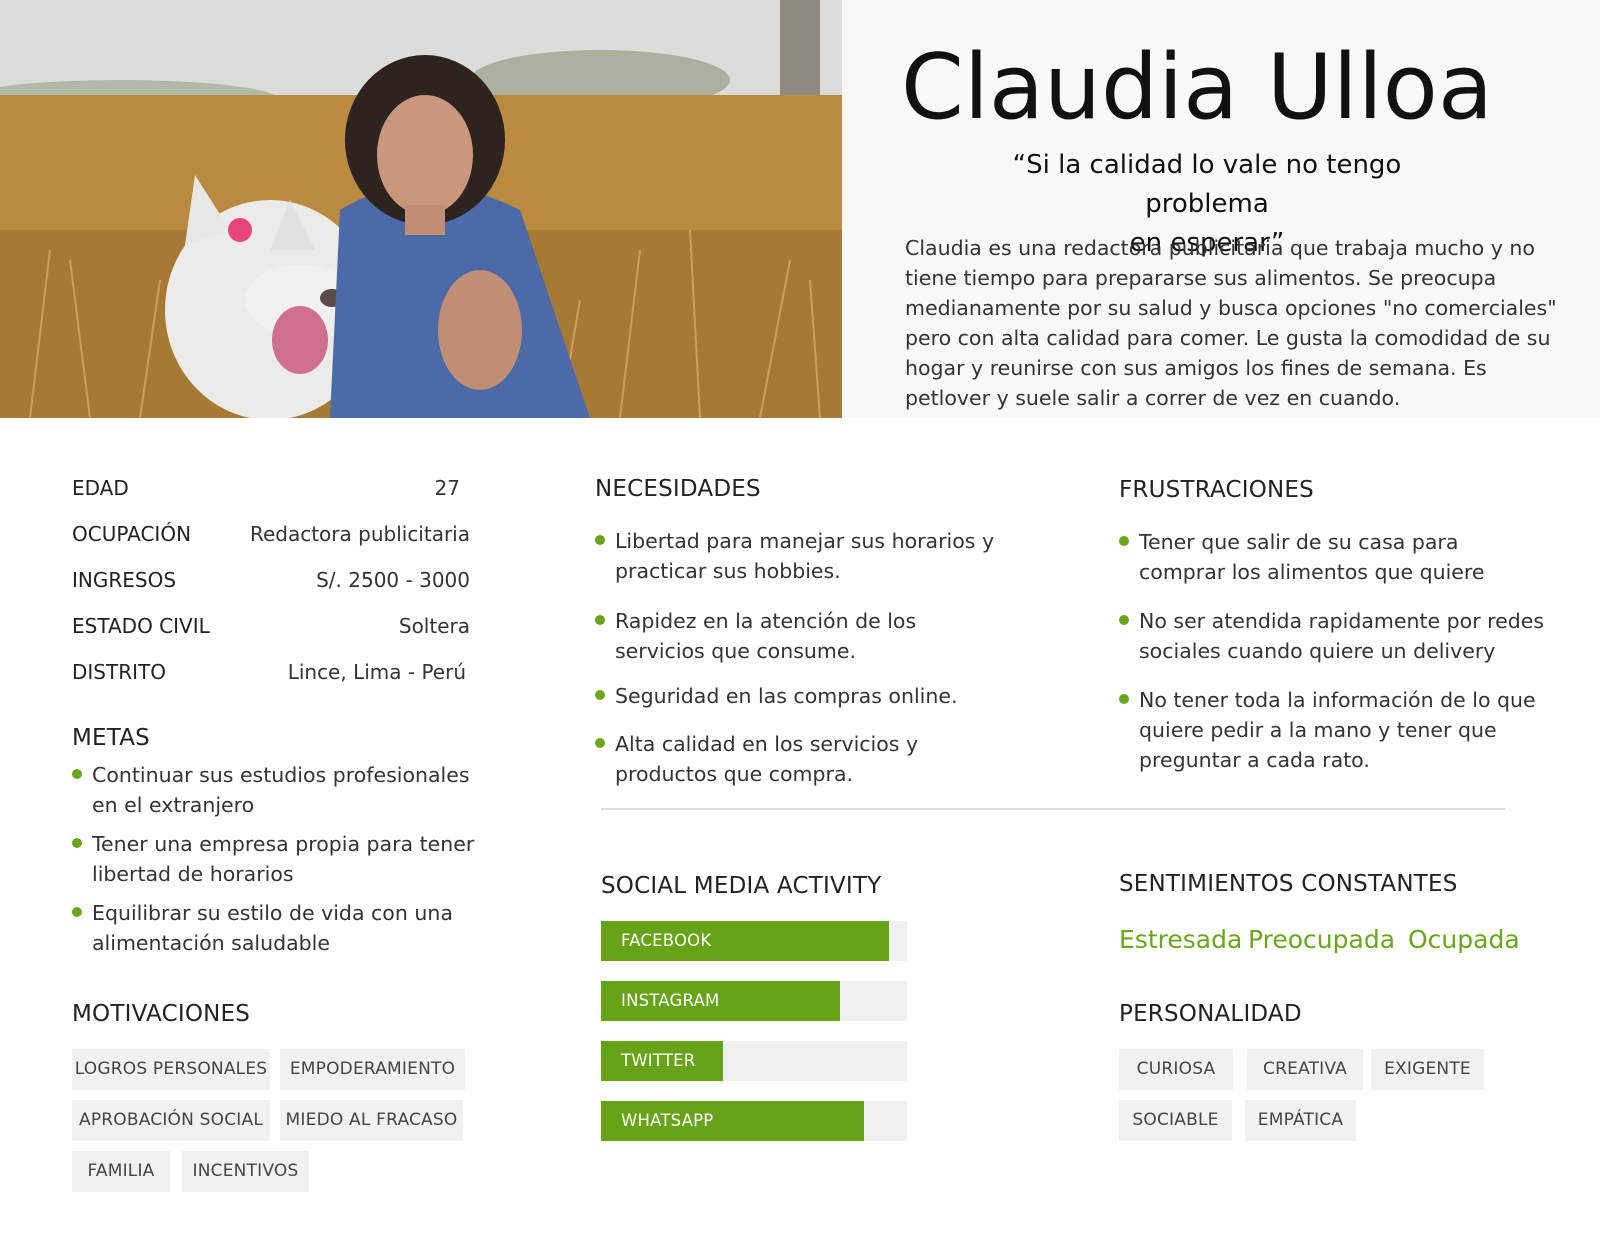 The height and width of the screenshot is (1240, 1600). What do you see at coordinates (434, 626) in the screenshot?
I see `profile-value: Soltera` at bounding box center [434, 626].